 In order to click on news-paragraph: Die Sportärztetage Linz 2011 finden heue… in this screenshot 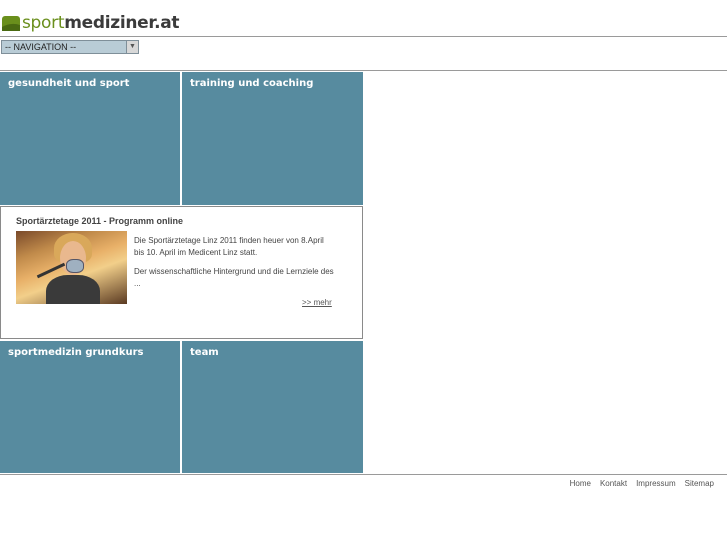, I will do `click(229, 246)`.